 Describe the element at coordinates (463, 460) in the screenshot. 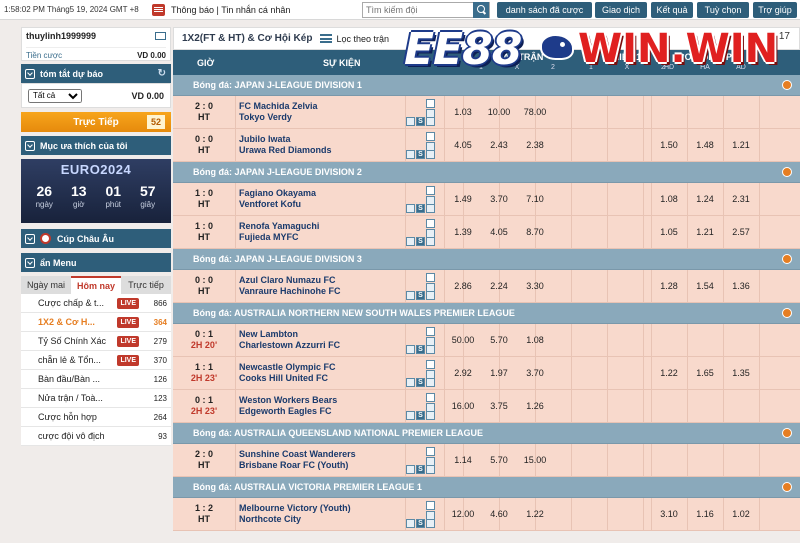

I see `odds-ft-1: 1.14` at that location.